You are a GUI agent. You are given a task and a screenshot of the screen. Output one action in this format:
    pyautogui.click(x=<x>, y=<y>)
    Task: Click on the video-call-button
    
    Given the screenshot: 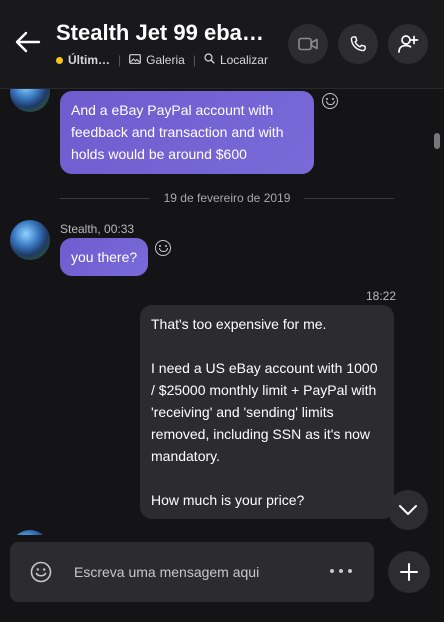 What is the action you would take?
    pyautogui.click(x=308, y=44)
    